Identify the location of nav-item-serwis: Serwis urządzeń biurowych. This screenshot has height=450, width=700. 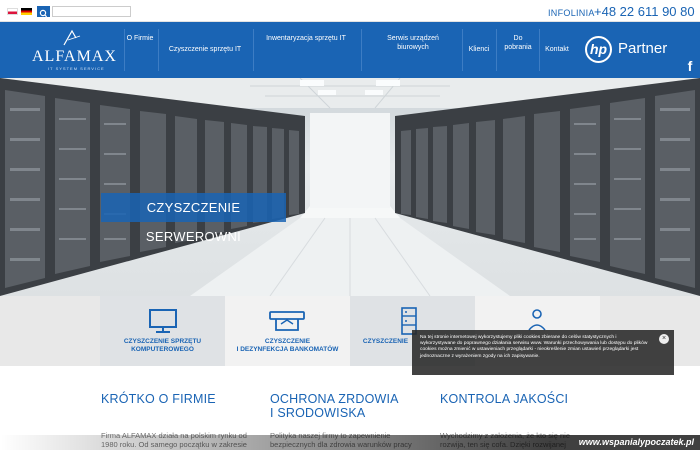
(413, 43).